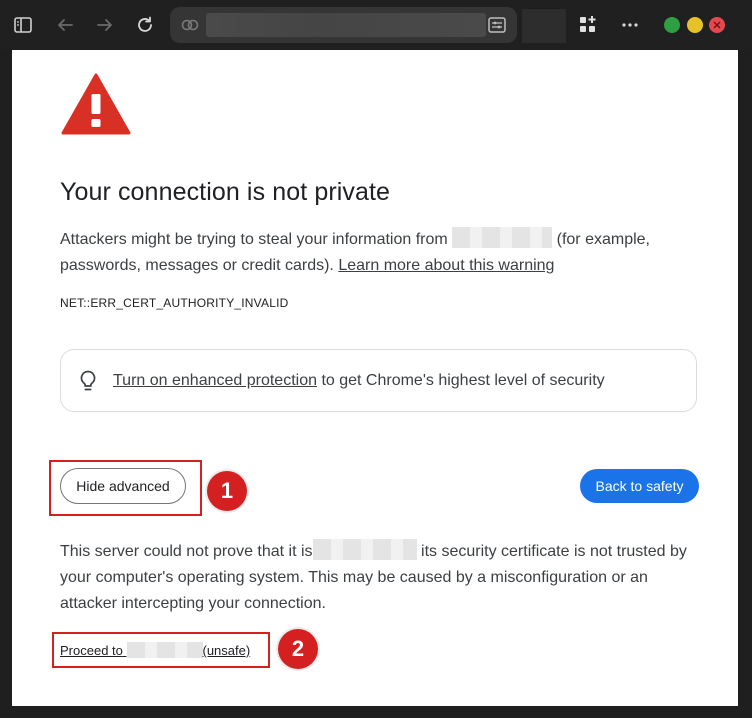 The image size is (752, 718). What do you see at coordinates (174, 303) in the screenshot?
I see `error-code: NET::ERR_CERT_AUTHORITY_INVALID` at bounding box center [174, 303].